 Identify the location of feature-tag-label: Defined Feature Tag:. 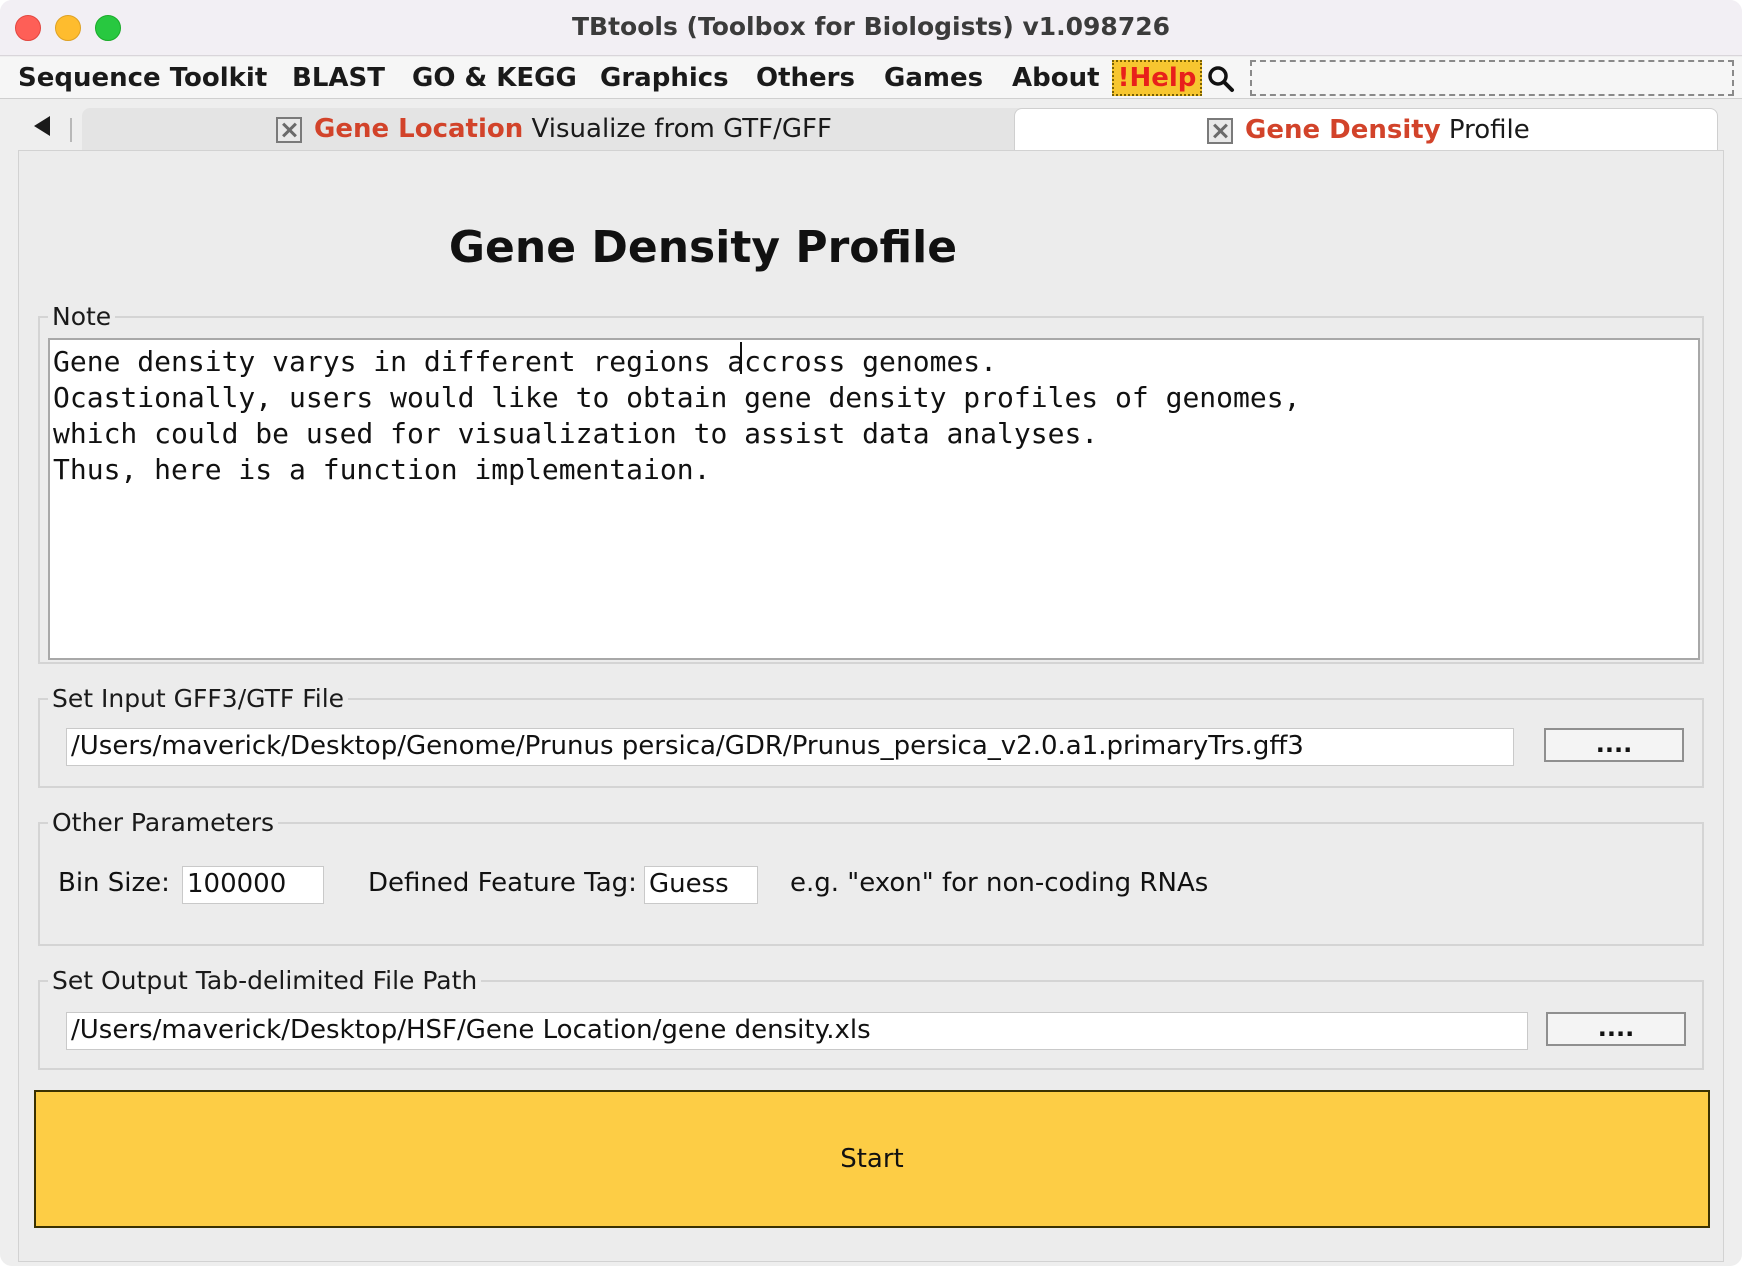
(502, 883).